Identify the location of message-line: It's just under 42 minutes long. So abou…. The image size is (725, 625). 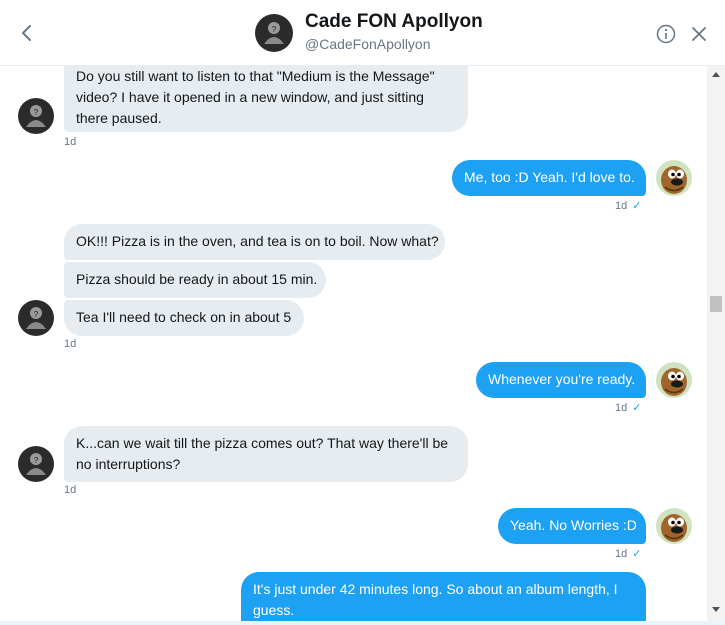
(435, 589).